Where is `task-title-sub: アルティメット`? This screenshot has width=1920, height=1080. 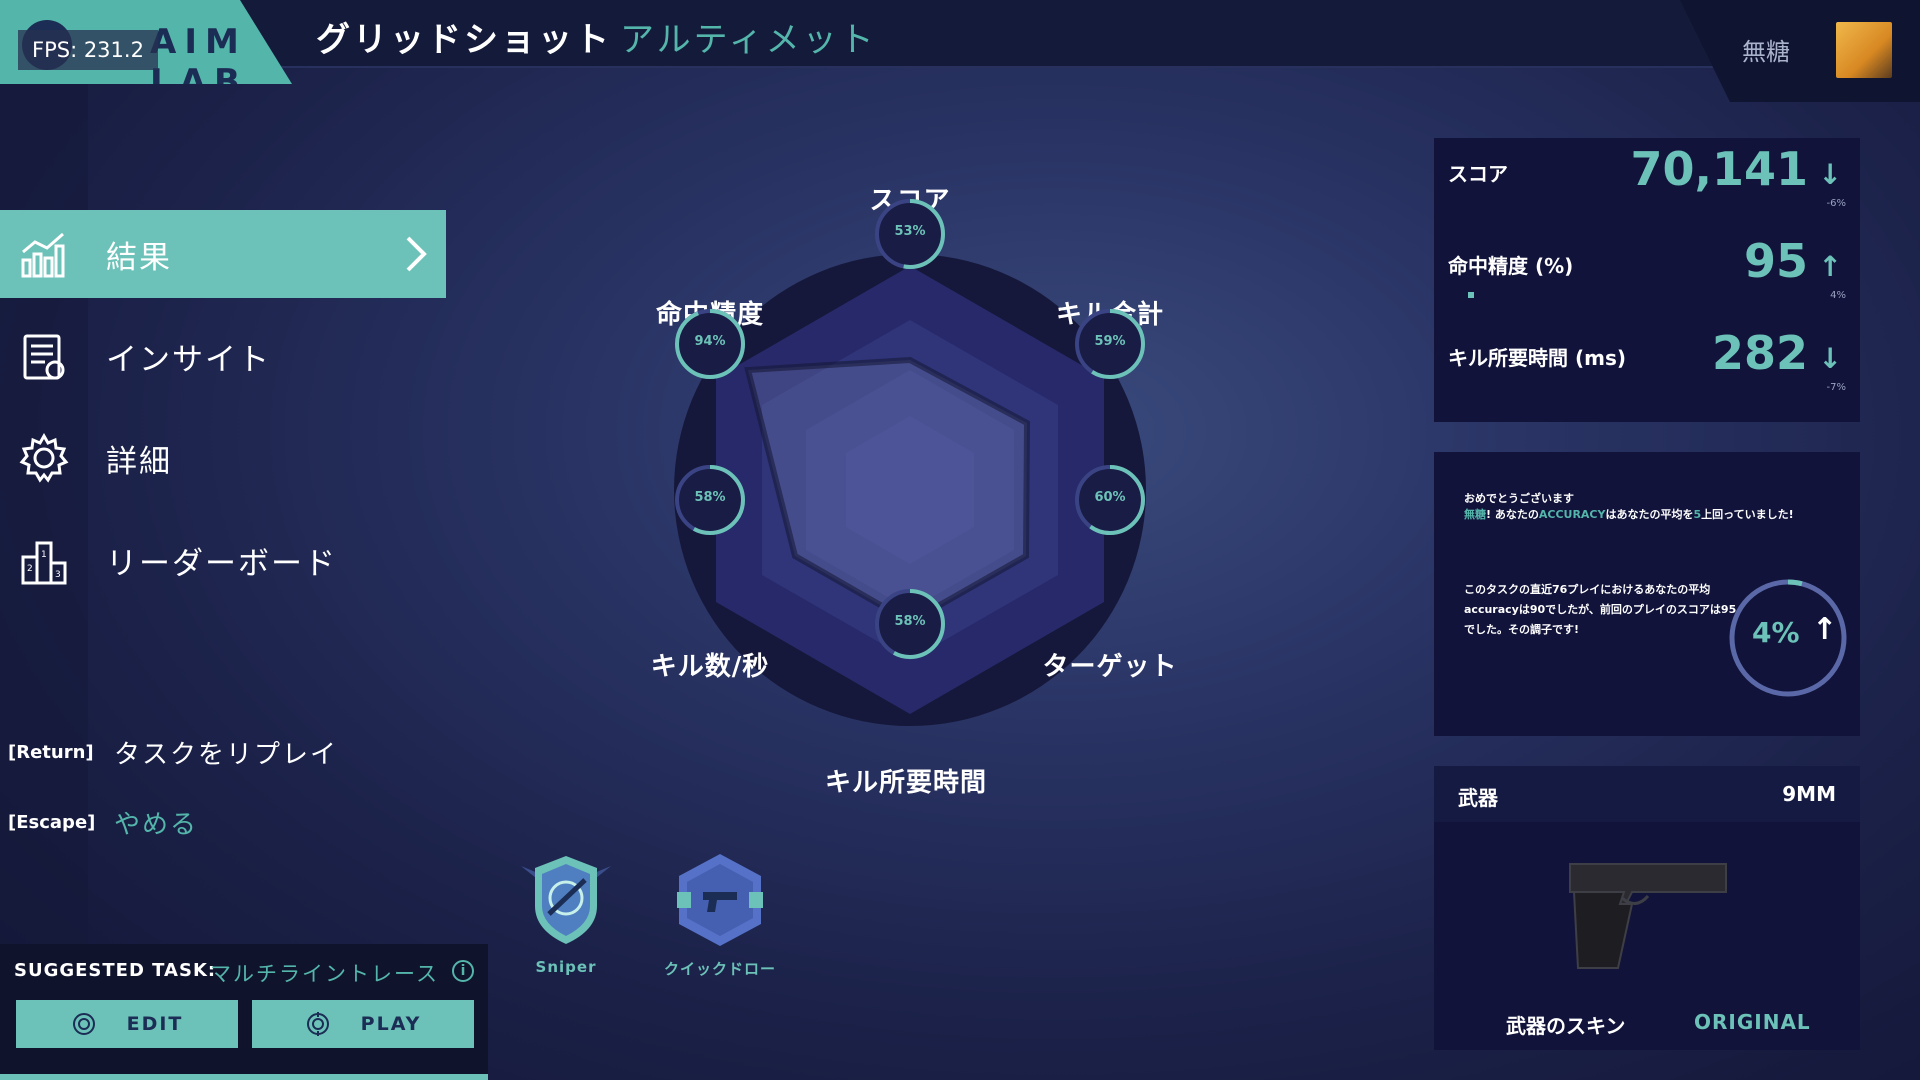 task-title-sub: アルティメット is located at coordinates (748, 40).